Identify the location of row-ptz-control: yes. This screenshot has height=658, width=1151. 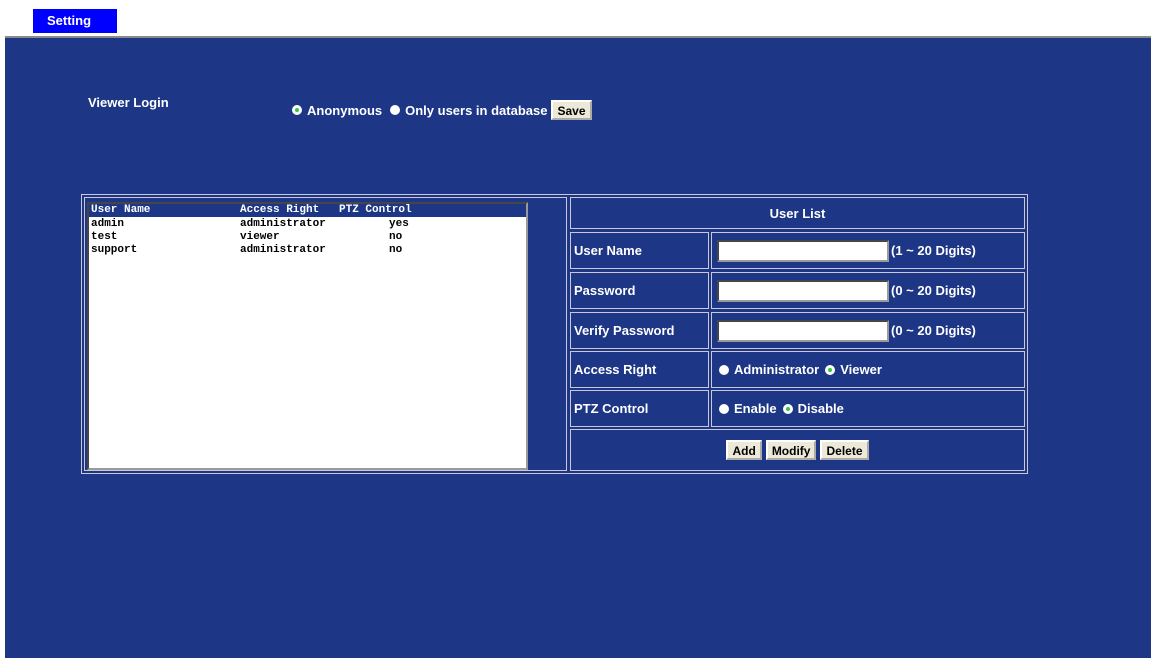
(399, 224).